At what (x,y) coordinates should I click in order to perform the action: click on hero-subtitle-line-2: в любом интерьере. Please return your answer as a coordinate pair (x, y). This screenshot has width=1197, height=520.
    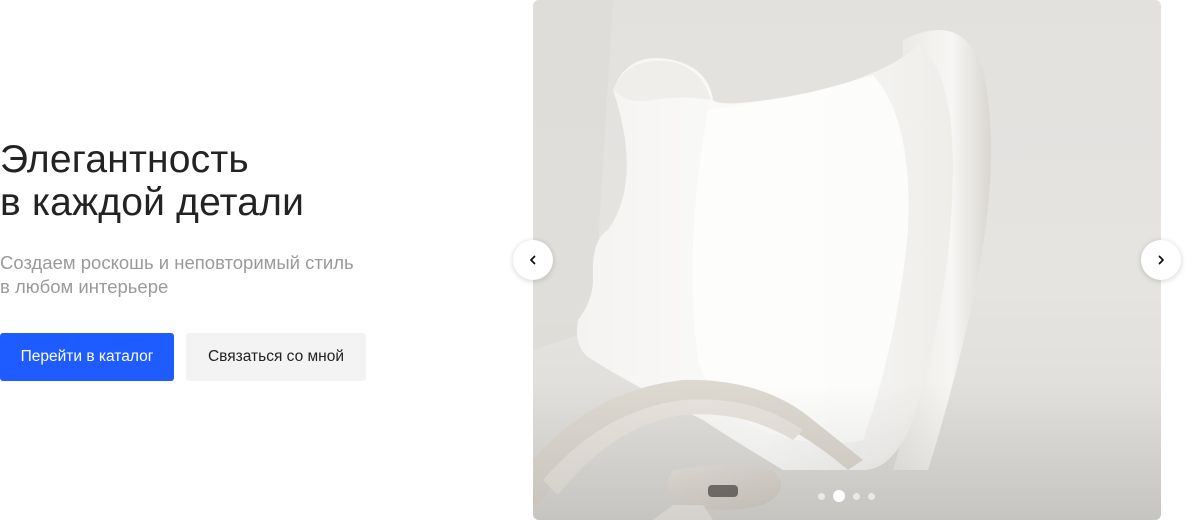
    Looking at the image, I should click on (84, 286).